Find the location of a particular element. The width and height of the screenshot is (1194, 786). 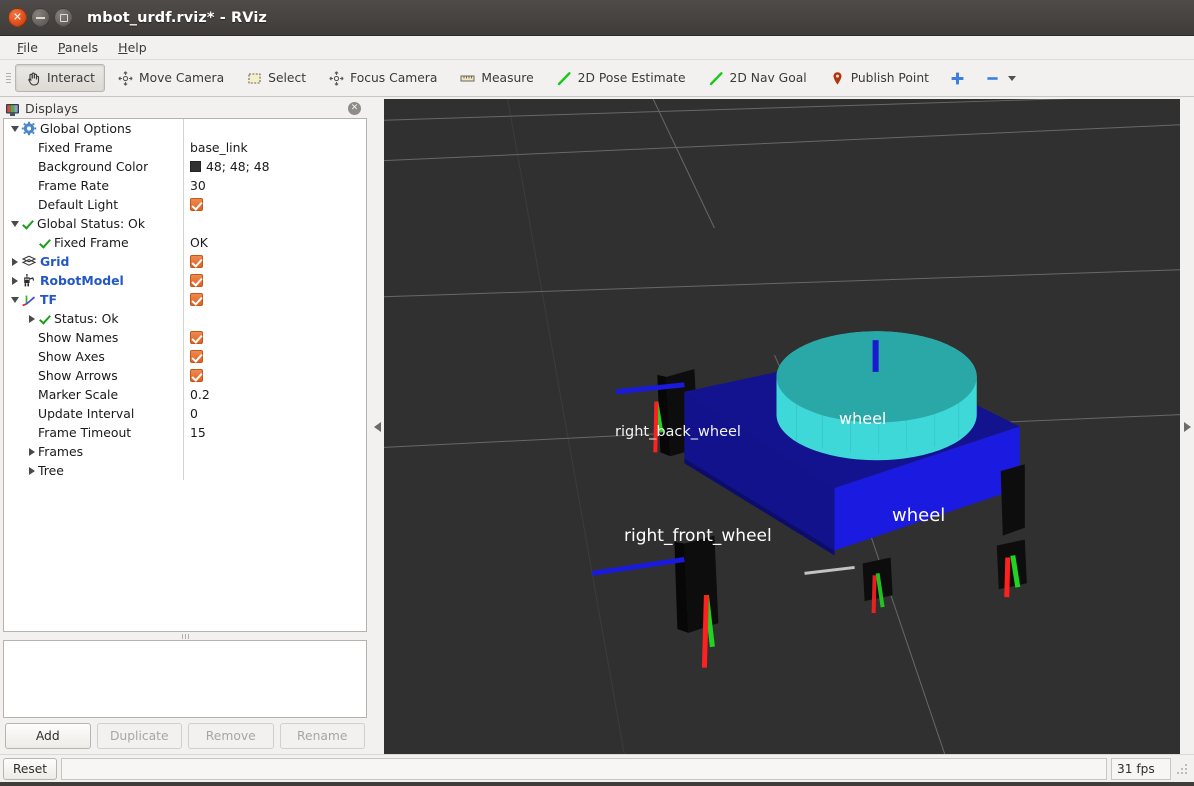

tree-row-value: 15 is located at coordinates (275, 432).